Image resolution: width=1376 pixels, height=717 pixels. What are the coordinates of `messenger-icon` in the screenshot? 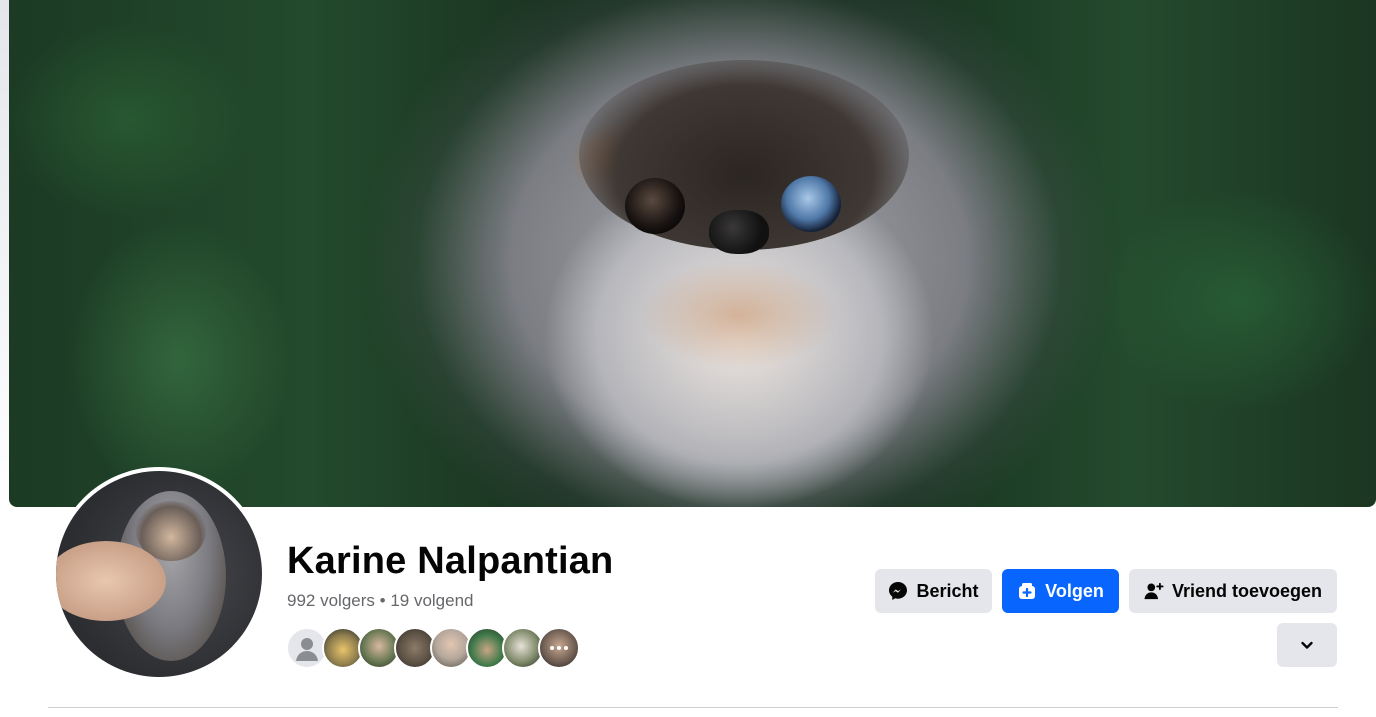 It's located at (898, 591).